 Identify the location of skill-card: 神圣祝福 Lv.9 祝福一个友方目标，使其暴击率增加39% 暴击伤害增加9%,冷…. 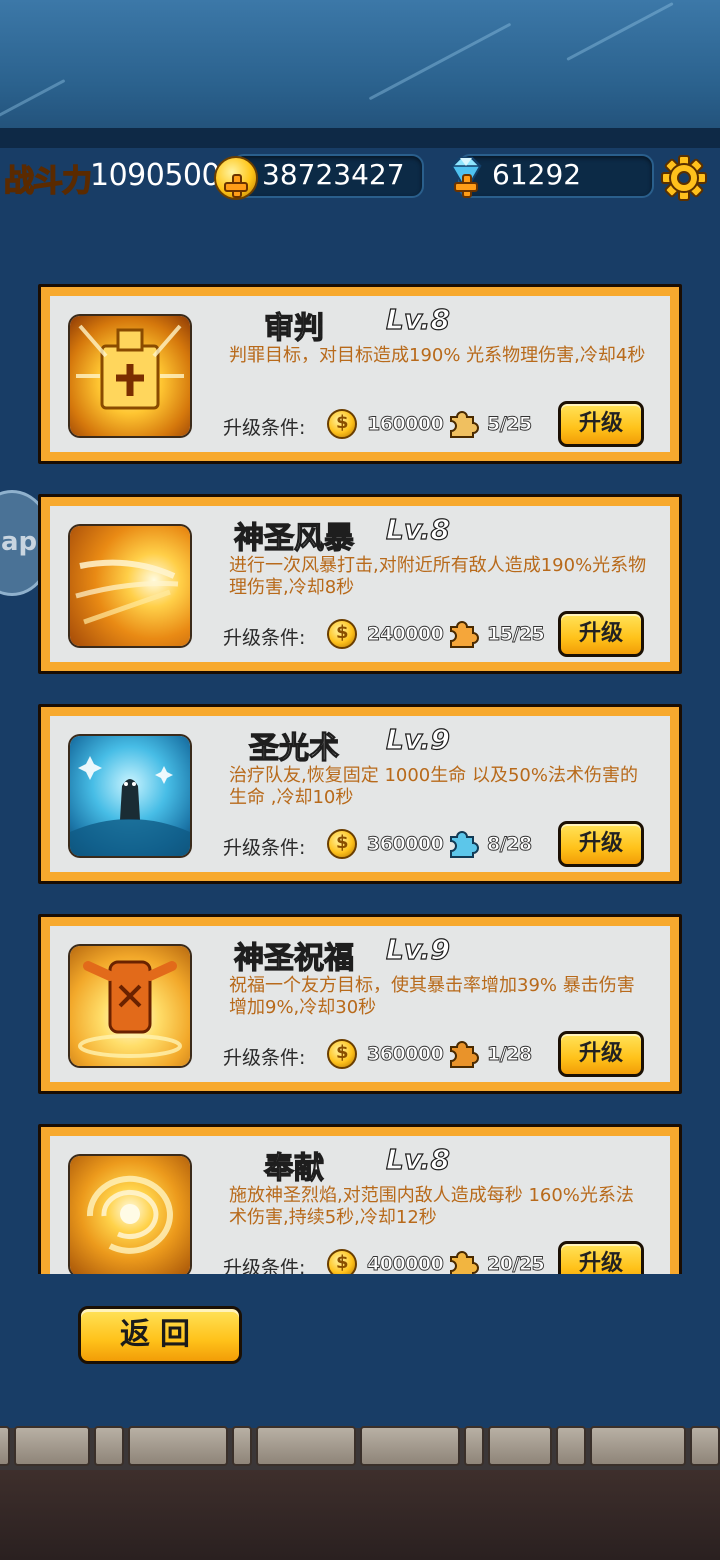
(360, 1004).